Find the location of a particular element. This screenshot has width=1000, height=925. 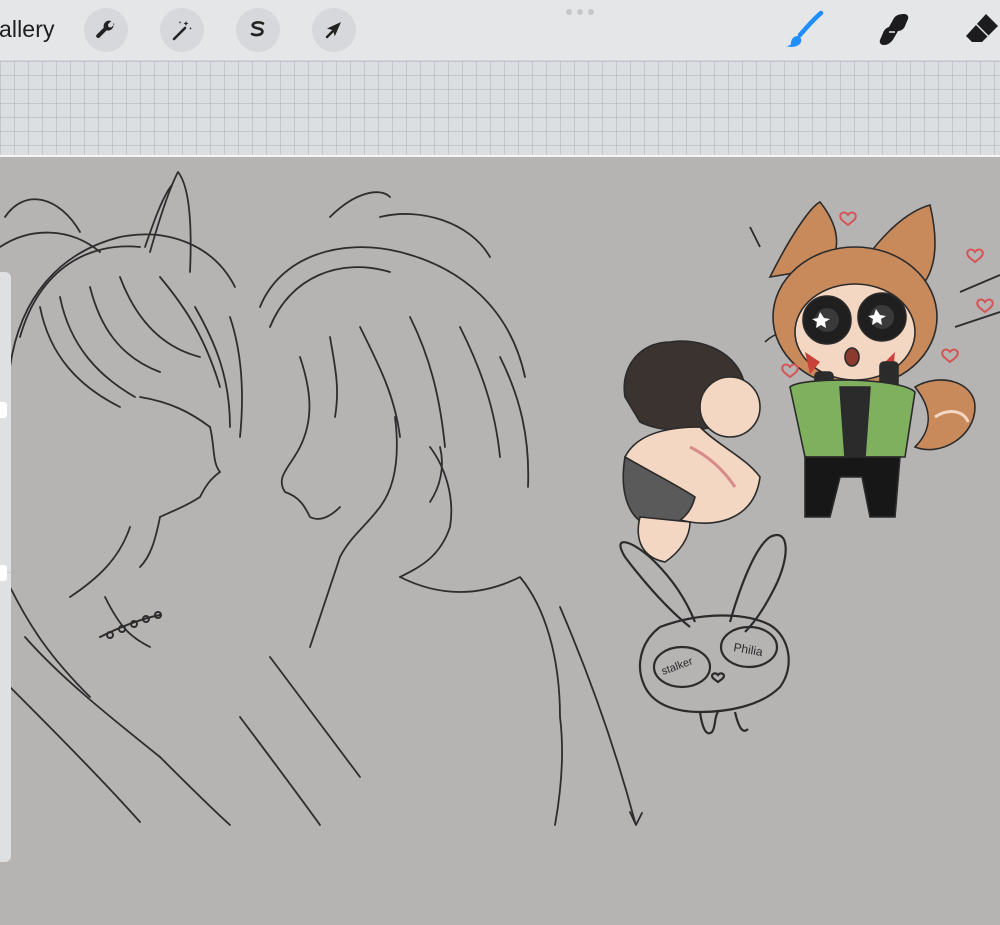

chibi-drawing is located at coordinates (799, 381).